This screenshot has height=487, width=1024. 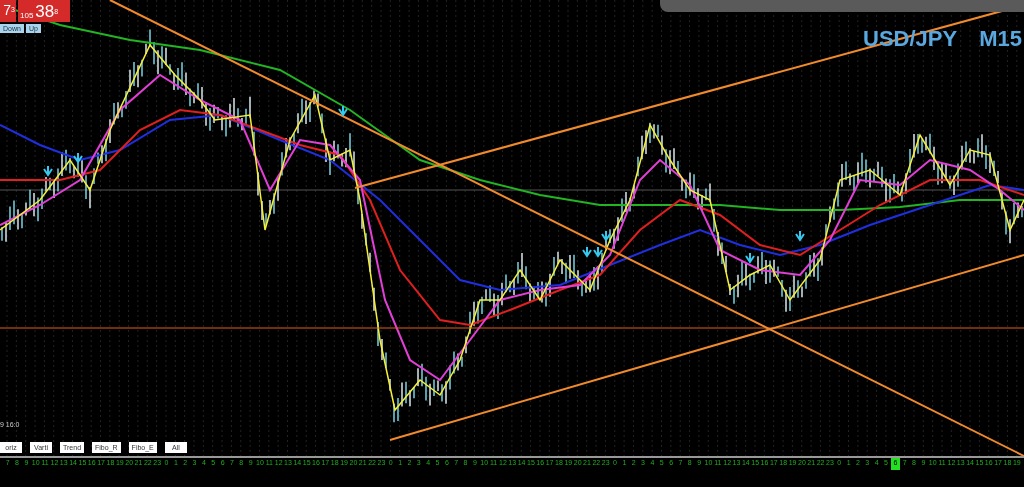 What do you see at coordinates (47, 12) in the screenshot?
I see `ask-price: 38$^{8}$` at bounding box center [47, 12].